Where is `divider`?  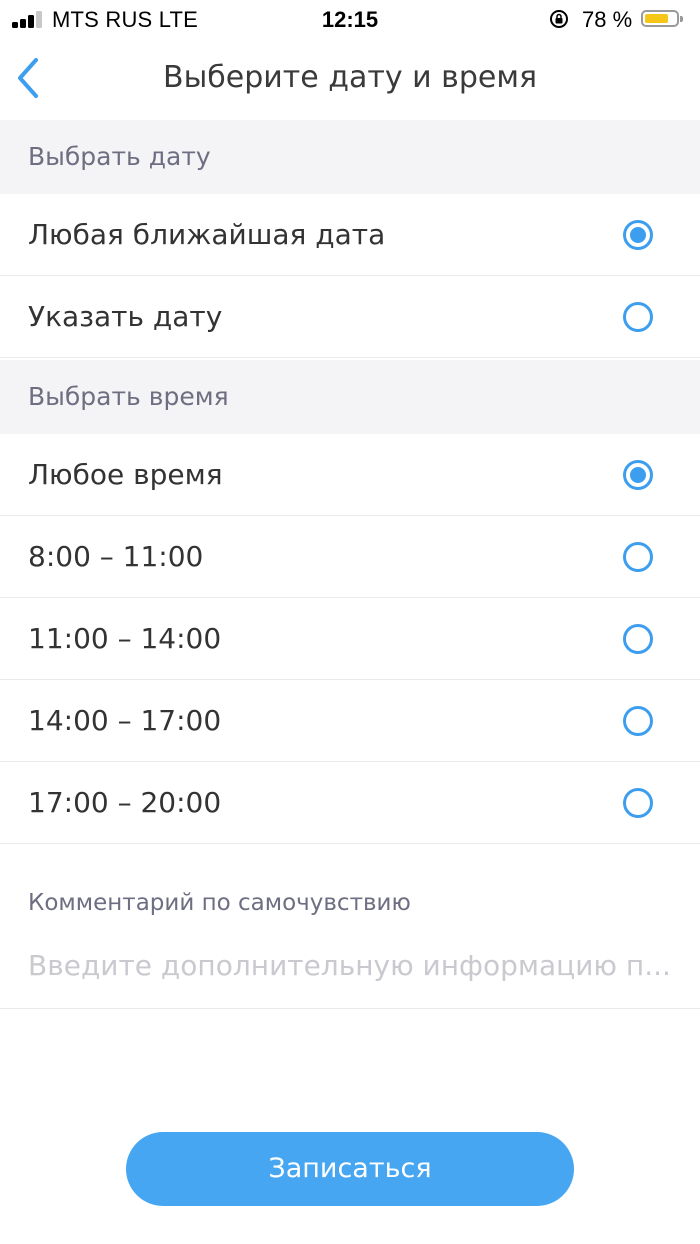
divider is located at coordinates (350, 1008).